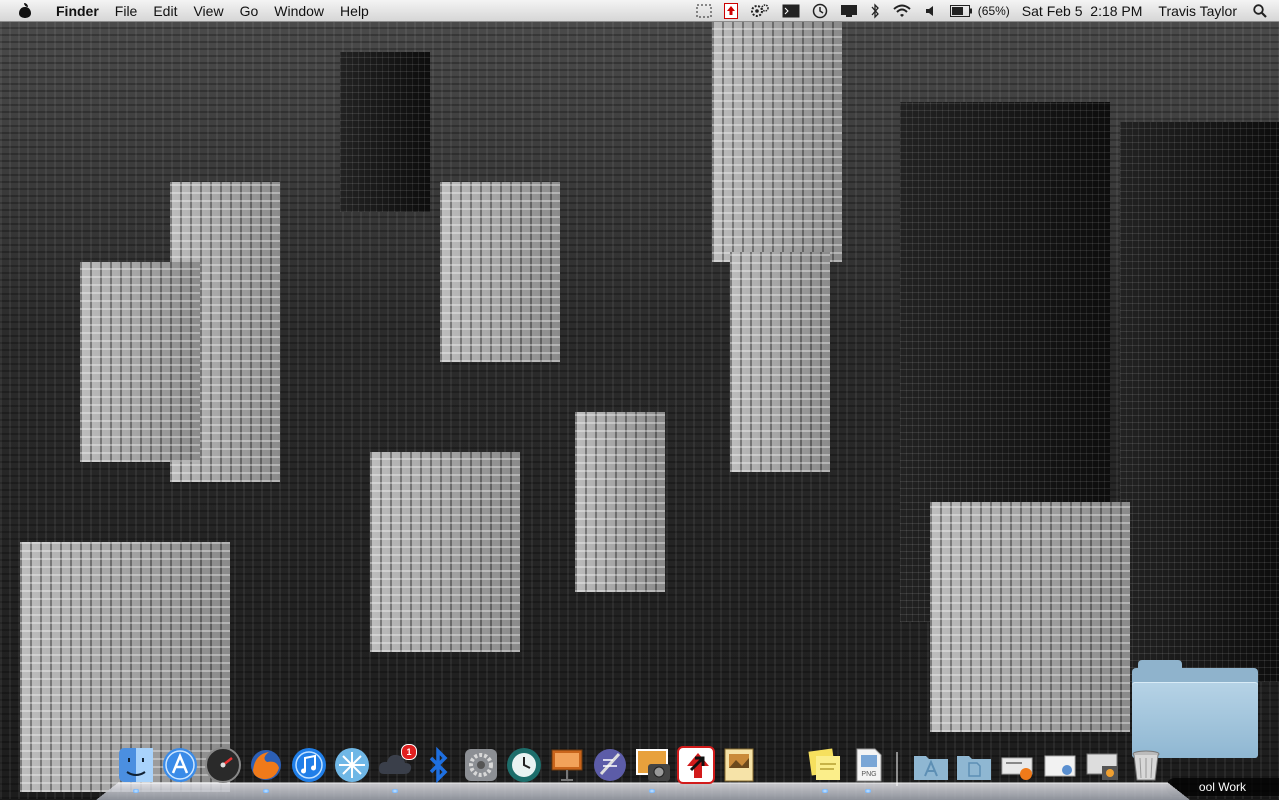 The height and width of the screenshot is (800, 1279). I want to click on spotlight-search-icon, so click(1263, 11).